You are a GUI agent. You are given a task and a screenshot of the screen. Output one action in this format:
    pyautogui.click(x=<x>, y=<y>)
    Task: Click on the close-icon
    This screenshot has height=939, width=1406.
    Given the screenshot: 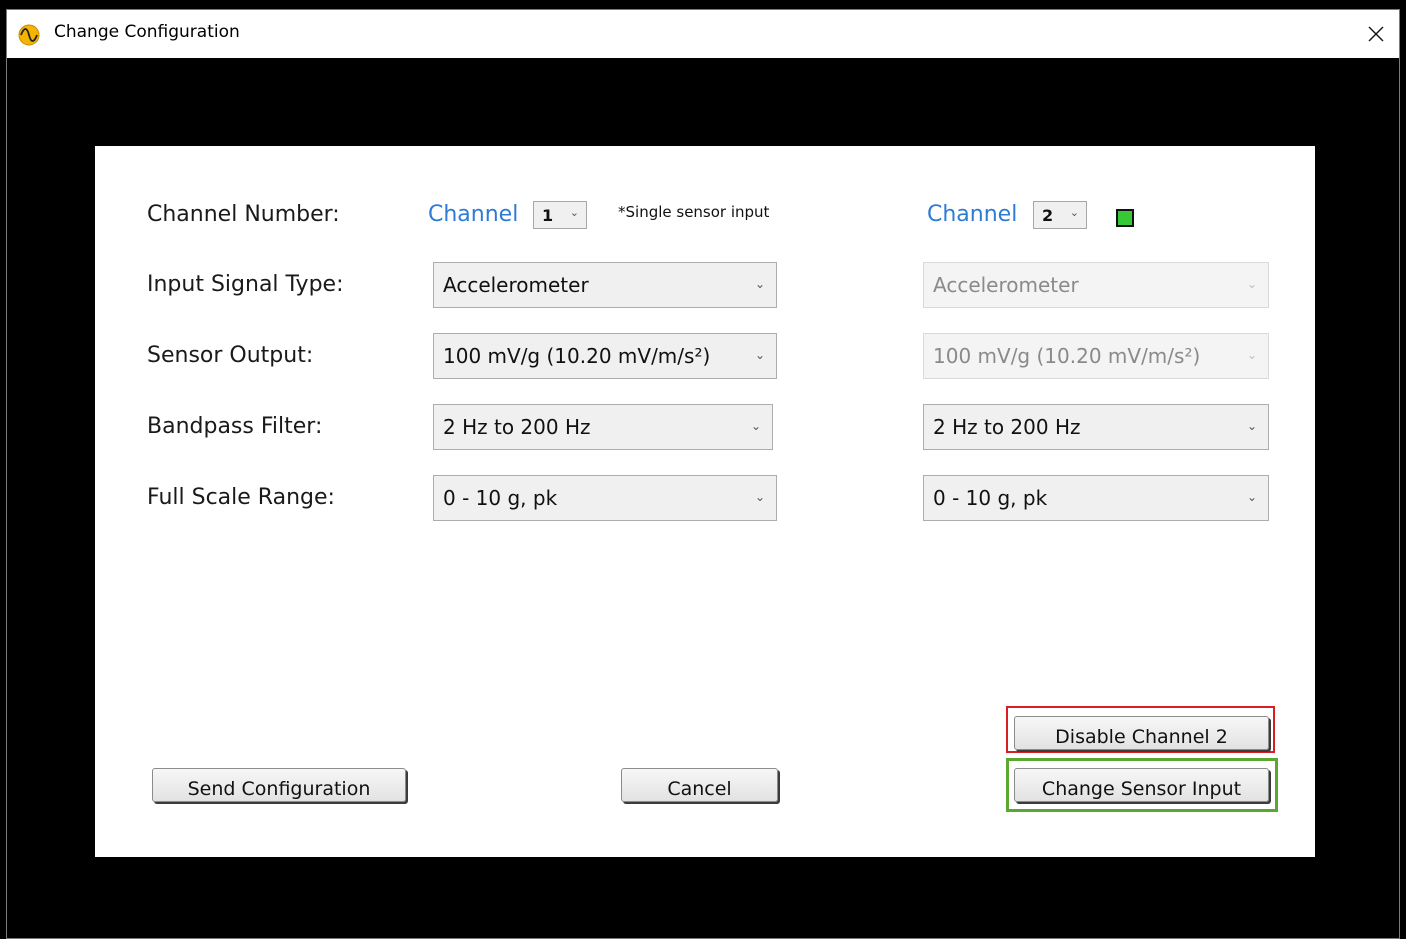 What is the action you would take?
    pyautogui.click(x=1376, y=34)
    